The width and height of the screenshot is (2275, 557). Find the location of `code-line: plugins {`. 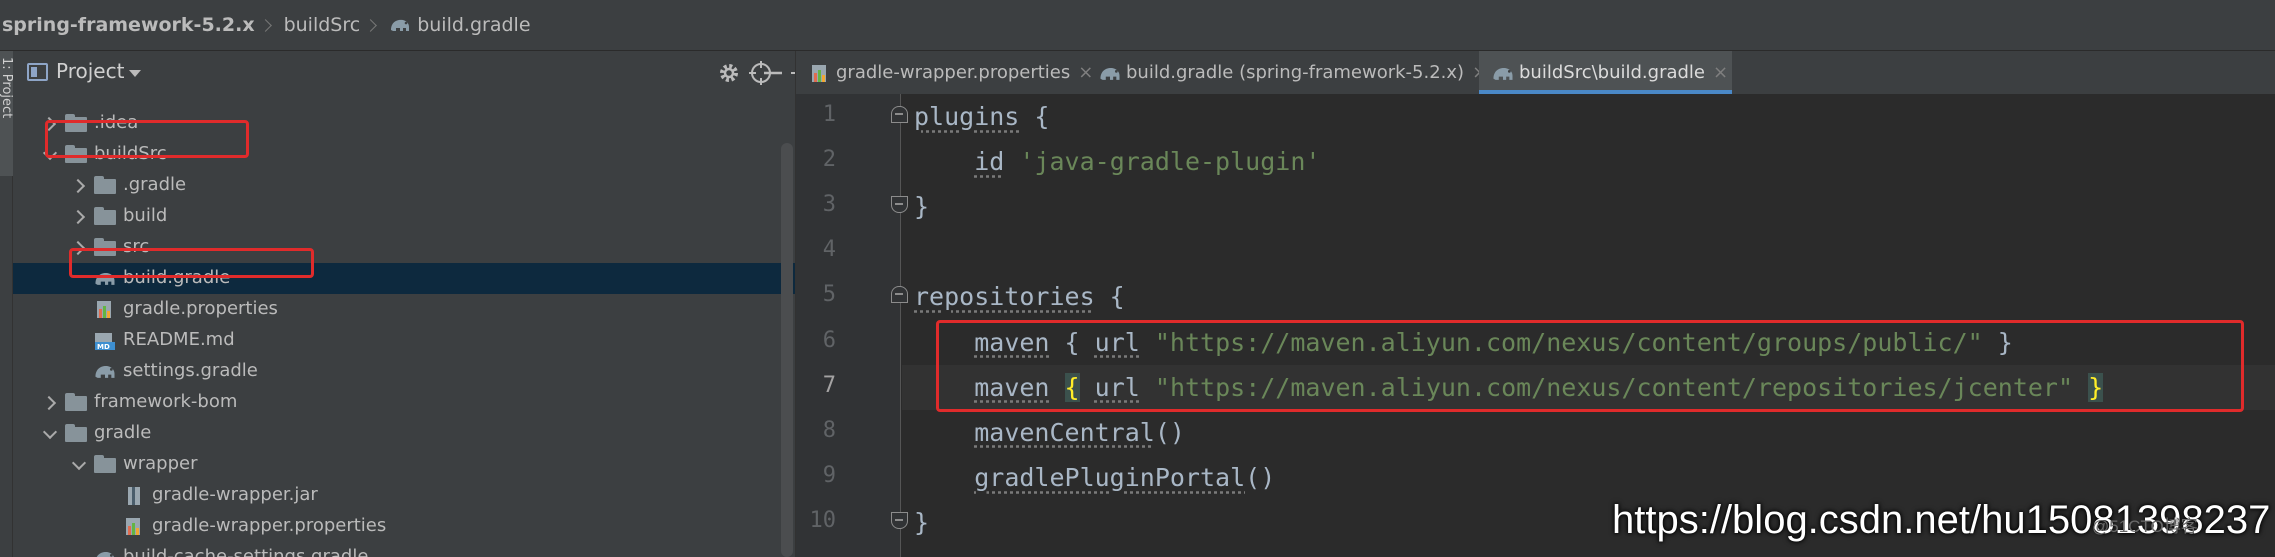

code-line: plugins { is located at coordinates (981, 116).